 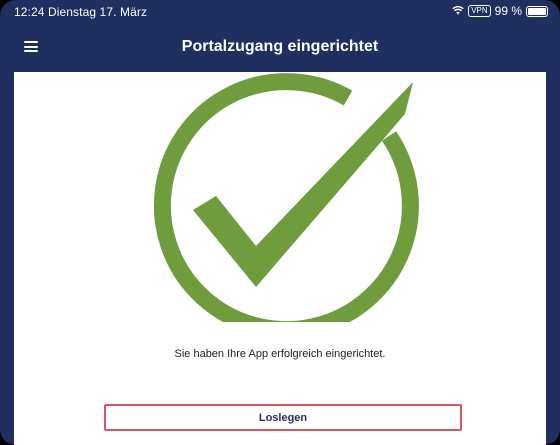 What do you see at coordinates (81, 12) in the screenshot?
I see `status-time-date: 12:24 Dienstag 17. März` at bounding box center [81, 12].